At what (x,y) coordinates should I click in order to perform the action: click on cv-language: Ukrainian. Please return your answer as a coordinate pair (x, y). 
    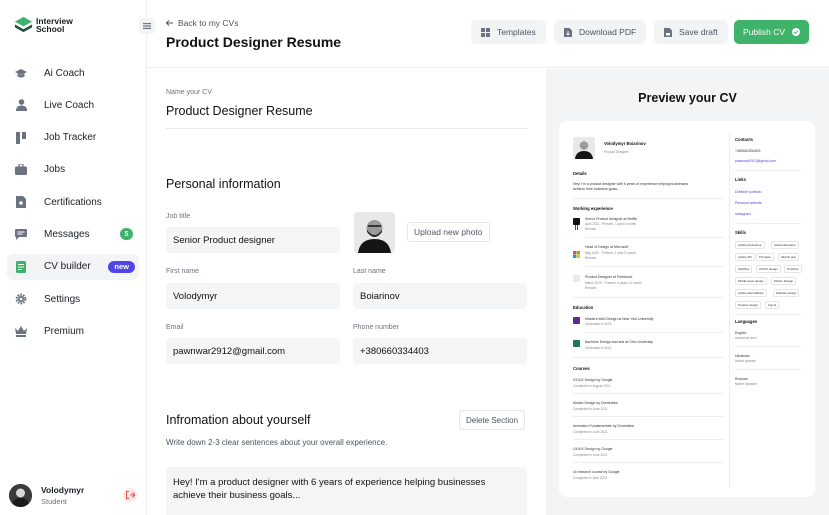
    Looking at the image, I should click on (742, 356).